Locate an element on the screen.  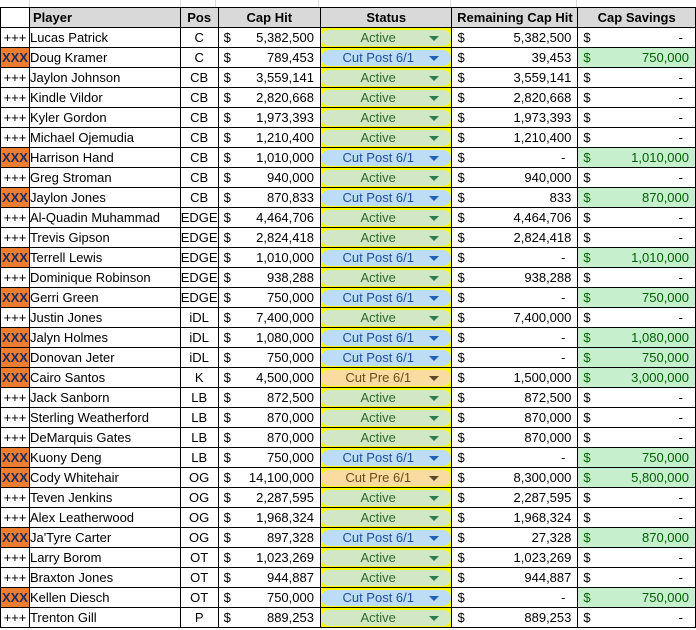
player-name-cell: Larry Borom is located at coordinates (104, 557).